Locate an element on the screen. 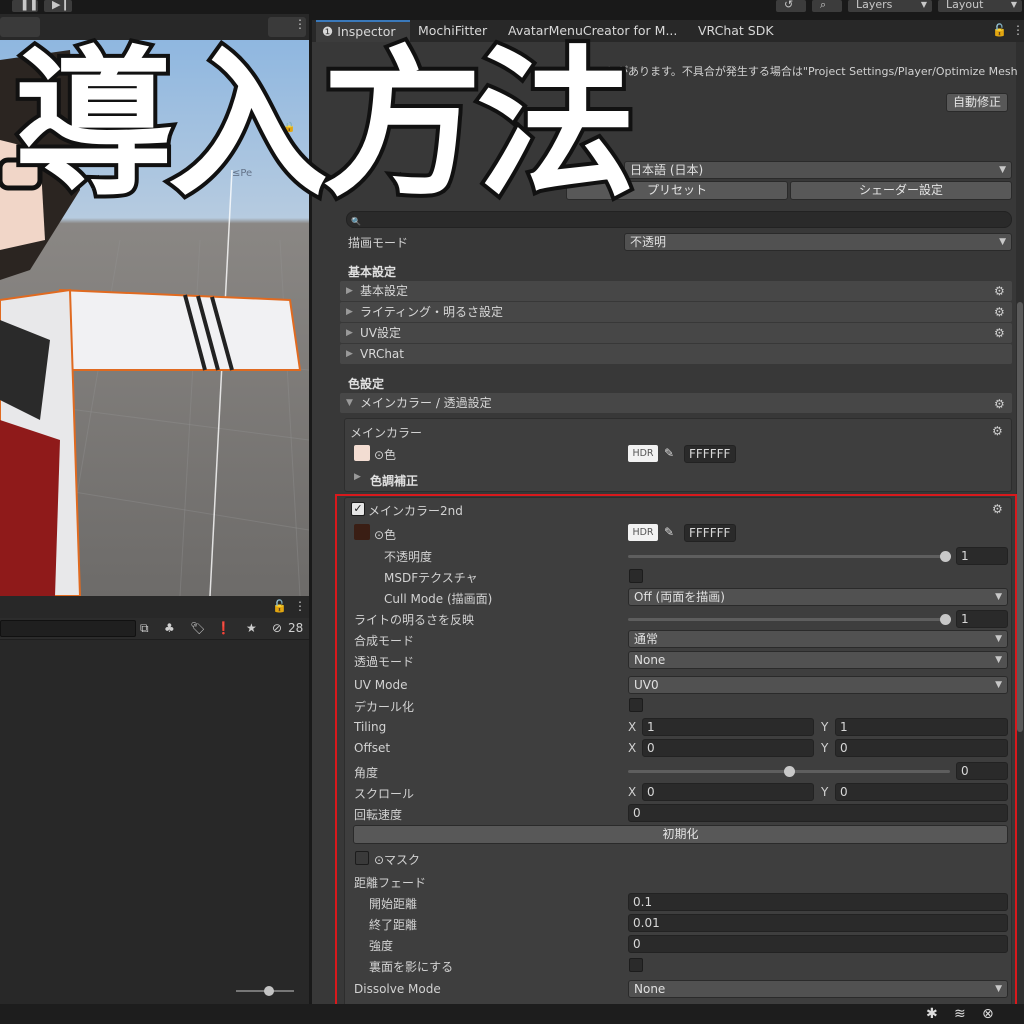 This screenshot has height=1024, width=1024. dissolve-mode-label: Dissolve Mode is located at coordinates (397, 989).